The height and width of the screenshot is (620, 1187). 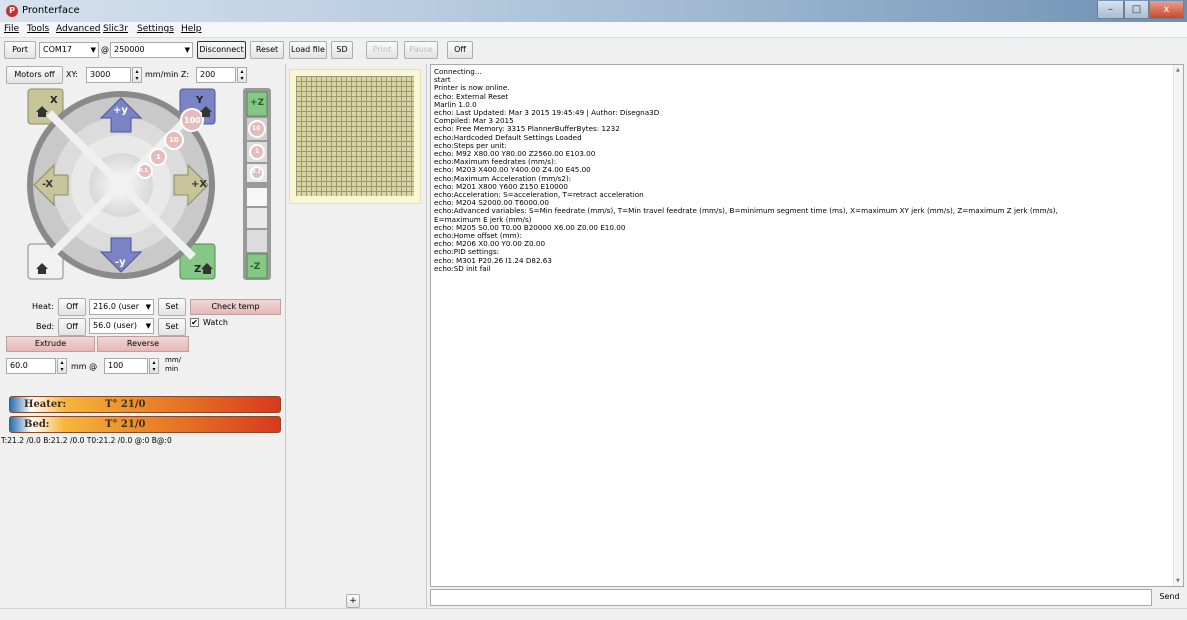 What do you see at coordinates (62, 366) in the screenshot?
I see `extrude-length-stepper: ▴ ▾` at bounding box center [62, 366].